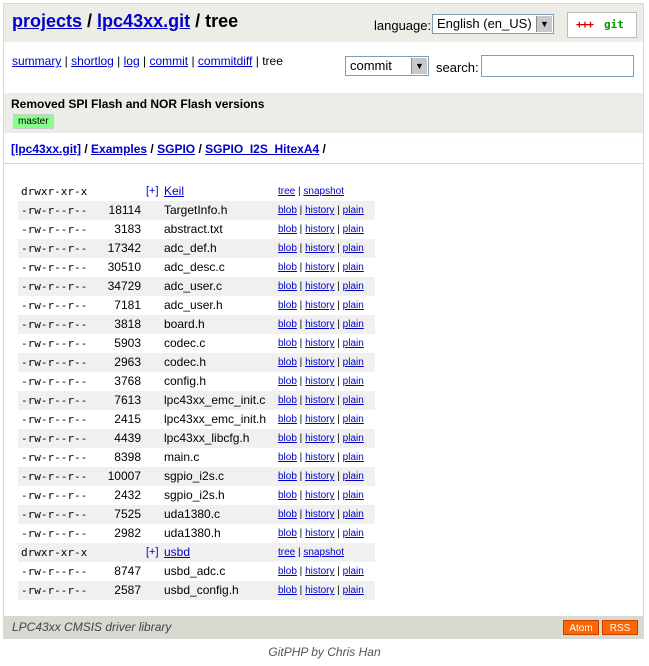  I want to click on file-name: codec.c, so click(184, 343).